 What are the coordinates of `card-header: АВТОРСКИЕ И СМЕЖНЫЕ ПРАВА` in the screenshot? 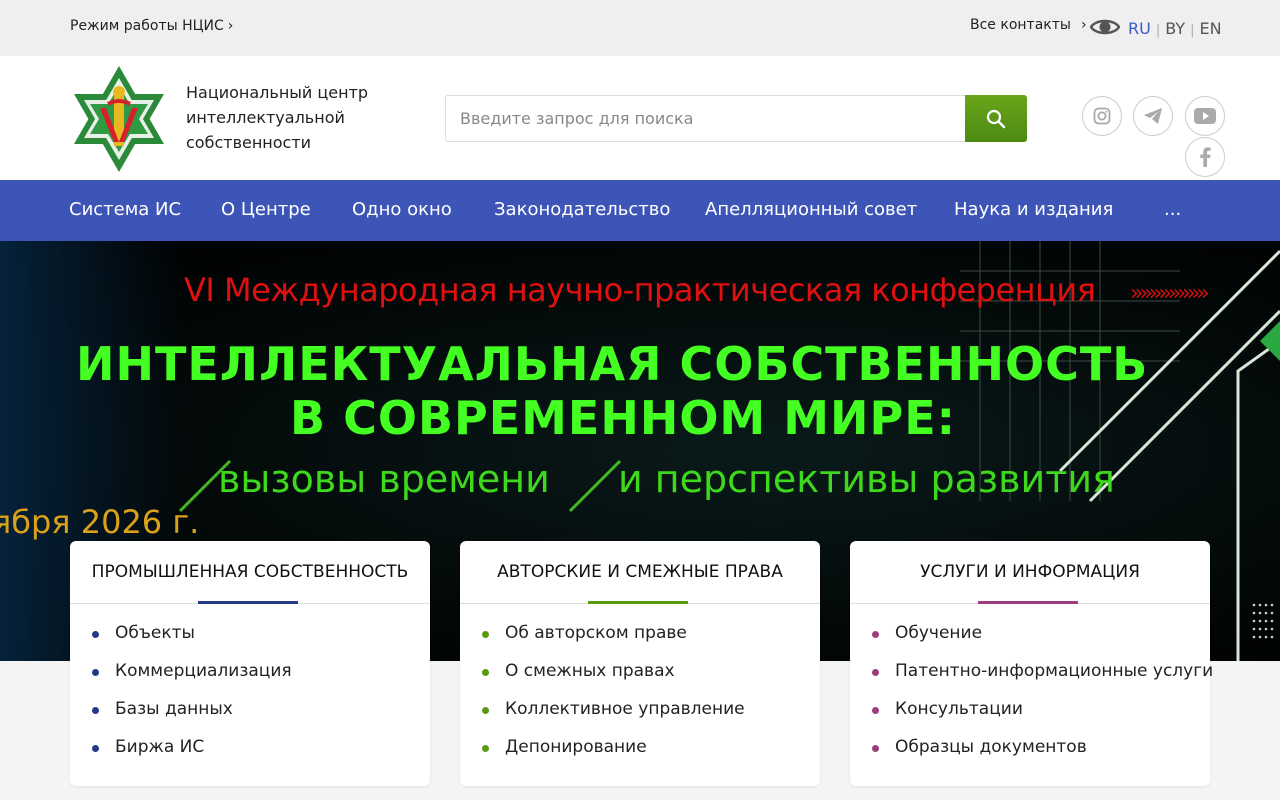 It's located at (640, 572).